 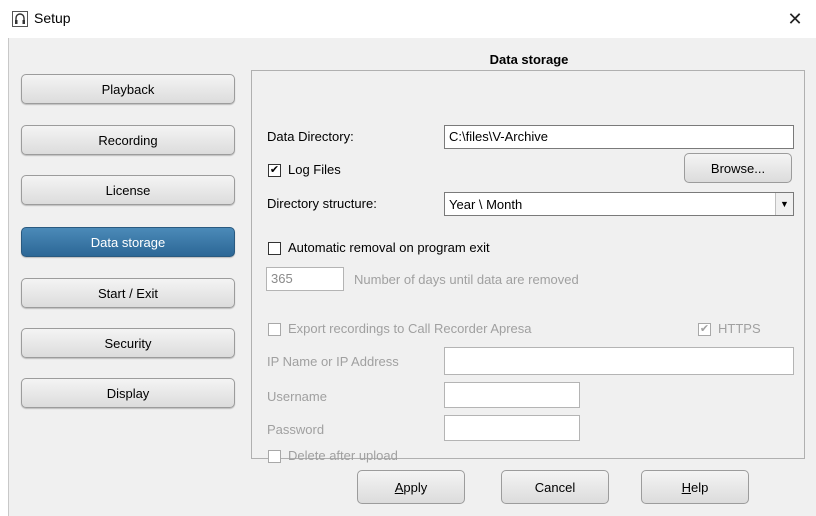 What do you see at coordinates (619, 137) in the screenshot?
I see `data-directory-input: C:\files\V-Archive` at bounding box center [619, 137].